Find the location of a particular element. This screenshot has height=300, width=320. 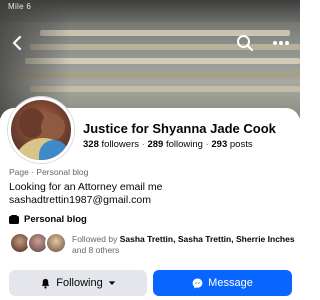

back-arrow-icon is located at coordinates (17, 43).